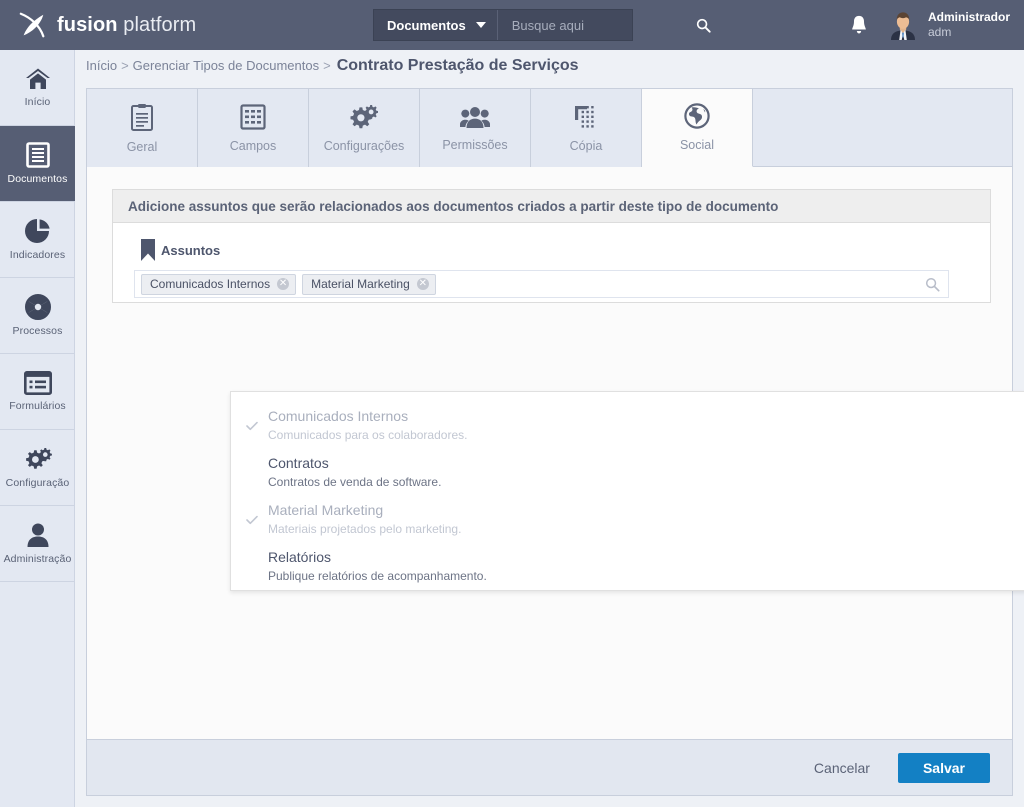 The image size is (1024, 807). Describe the element at coordinates (355, 482) in the screenshot. I see `dropdown-option-description: Contratos de venda de software.` at that location.